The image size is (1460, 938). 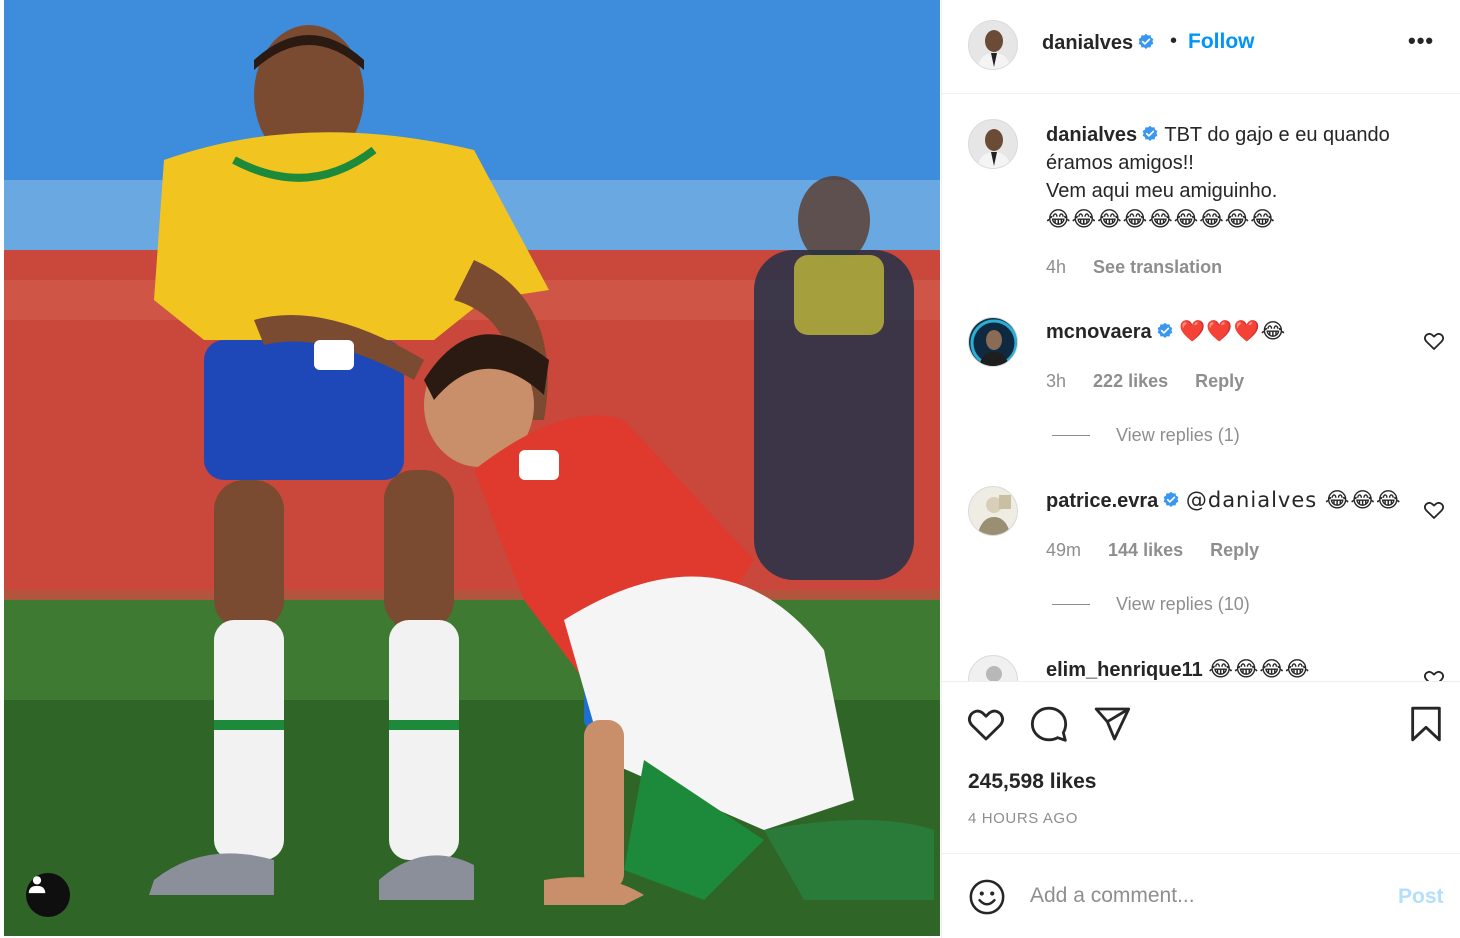 I want to click on post-actions-bar, so click(x=1201, y=725).